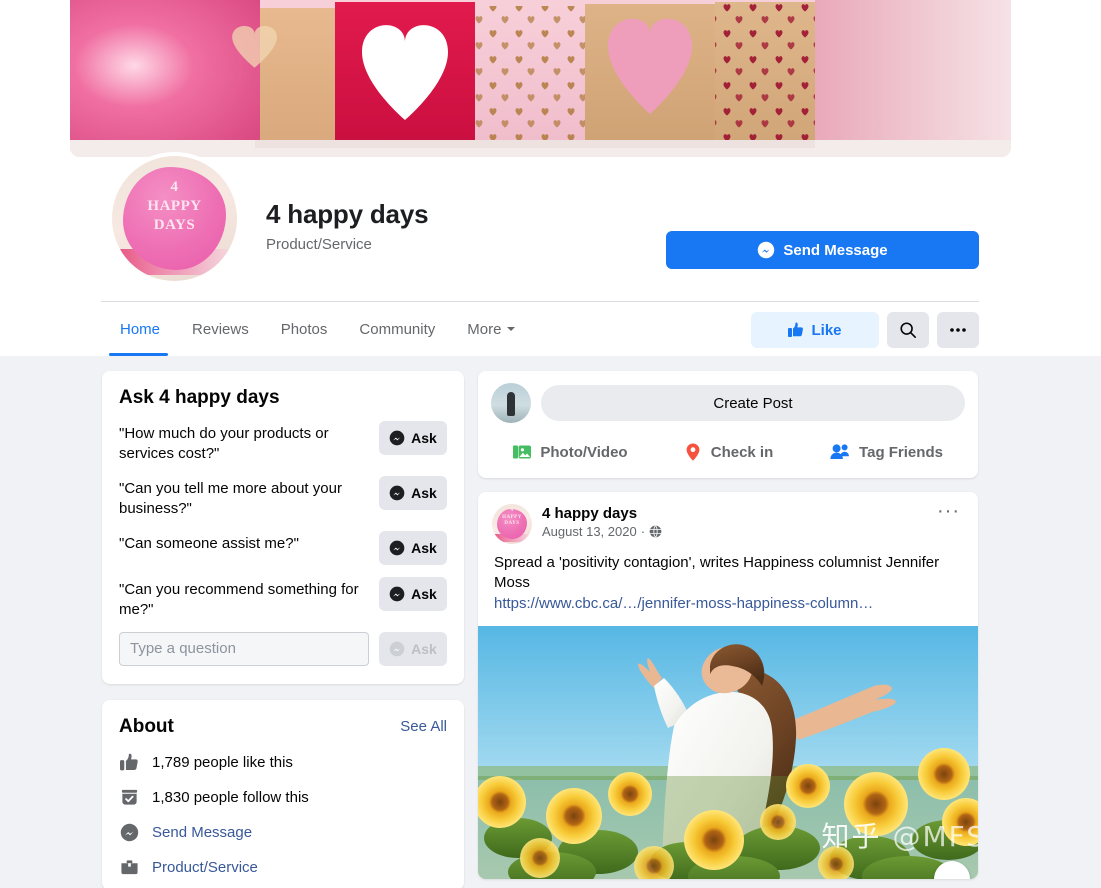  I want to click on post-options-button: ···, so click(948, 511).